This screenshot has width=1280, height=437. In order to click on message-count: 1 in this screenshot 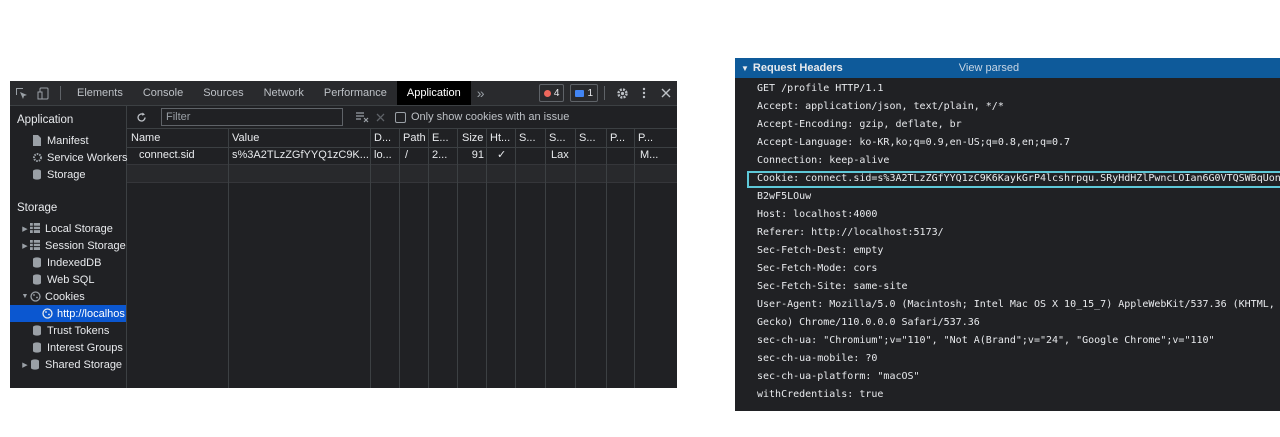, I will do `click(590, 93)`.